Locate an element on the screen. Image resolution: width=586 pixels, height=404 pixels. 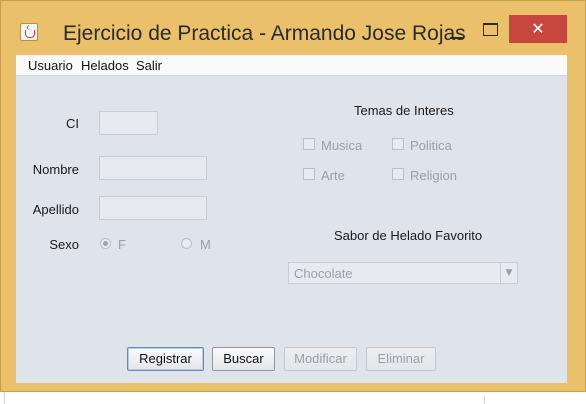
checkbox-politica is located at coordinates (398, 144).